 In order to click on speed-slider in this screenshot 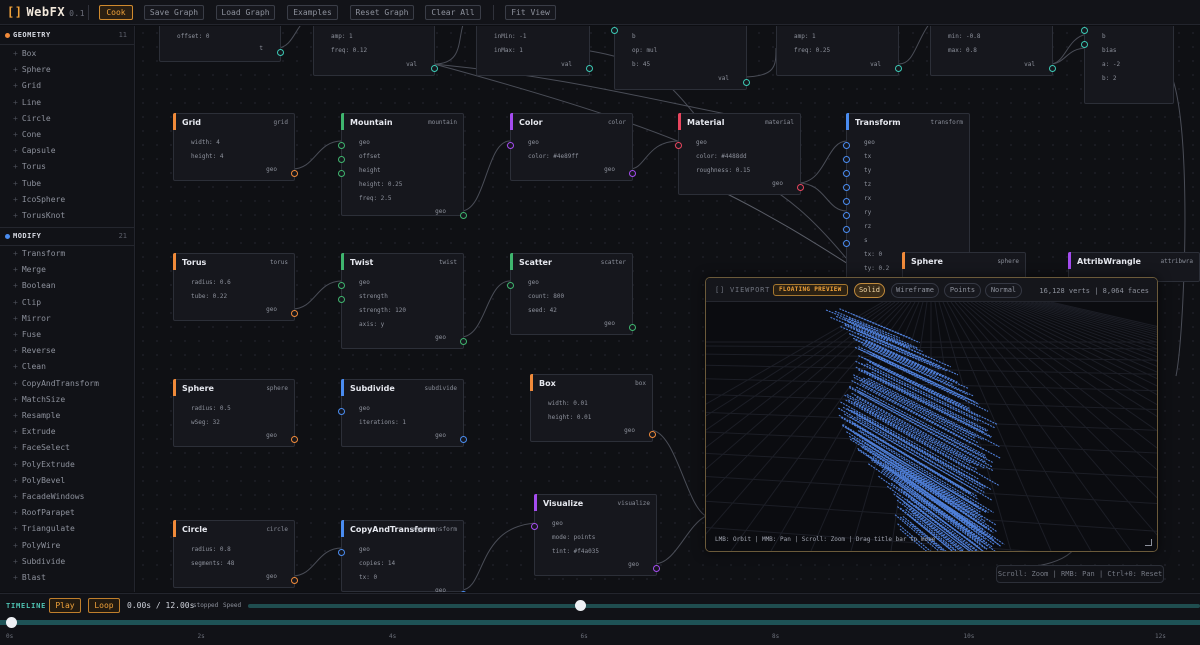, I will do `click(724, 606)`.